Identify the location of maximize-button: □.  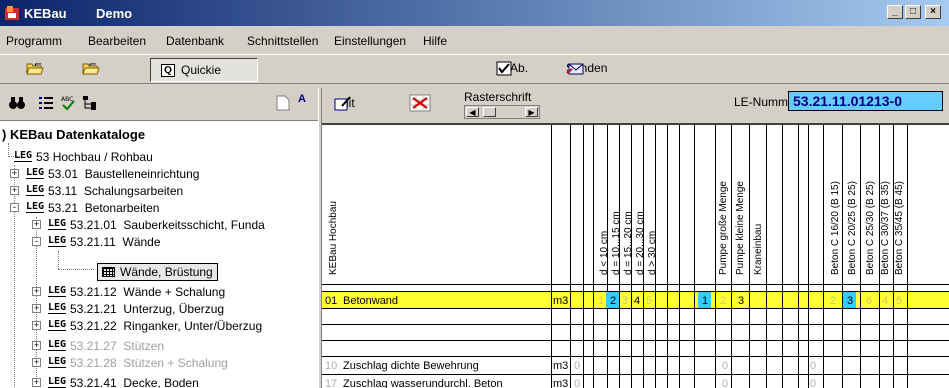
(913, 12).